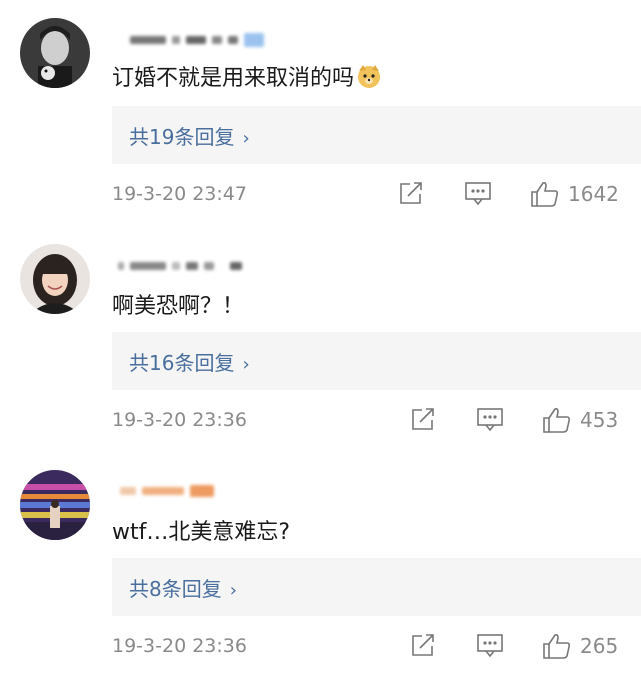 The height and width of the screenshot is (677, 641). I want to click on comment-text: wtf…北美意难忘?, so click(201, 530).